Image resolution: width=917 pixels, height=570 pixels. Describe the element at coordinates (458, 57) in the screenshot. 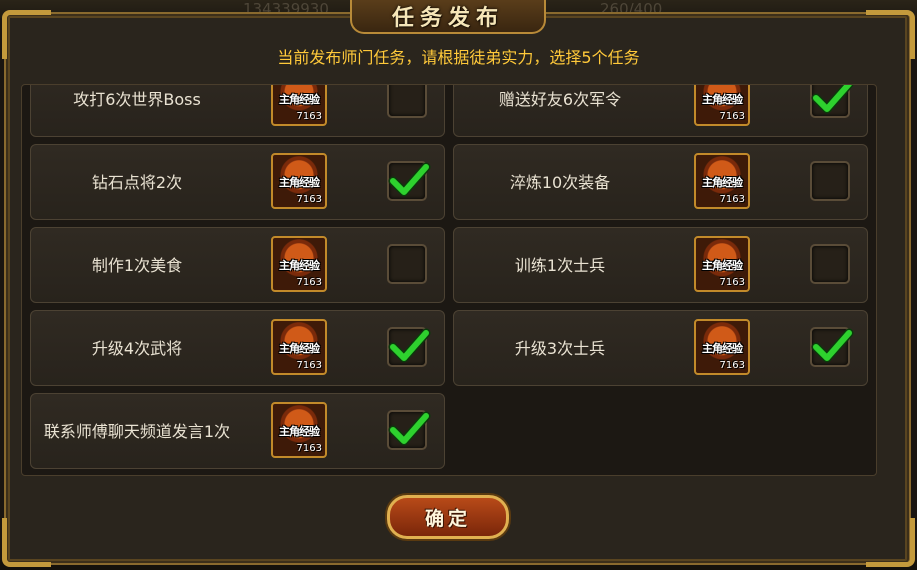

I see `dialog-instructions: 当前发布师门任务，请根据徒弟实力，选择5个任务` at that location.